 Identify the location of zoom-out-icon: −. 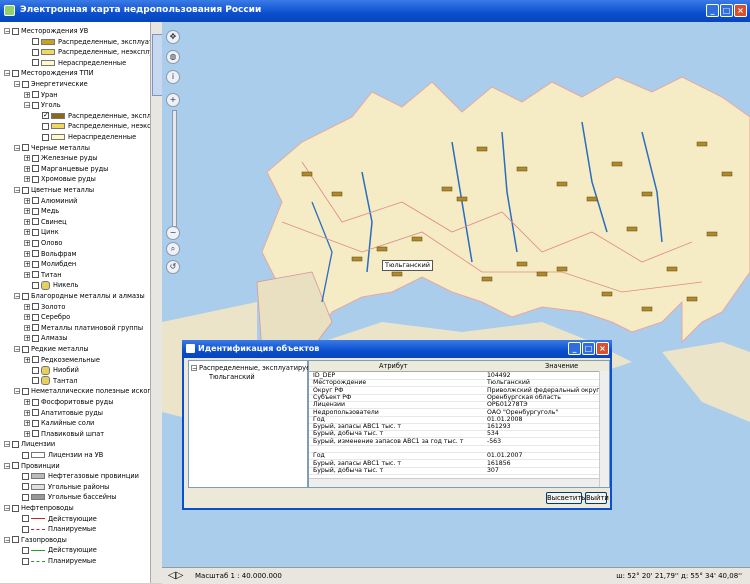
(173, 233).